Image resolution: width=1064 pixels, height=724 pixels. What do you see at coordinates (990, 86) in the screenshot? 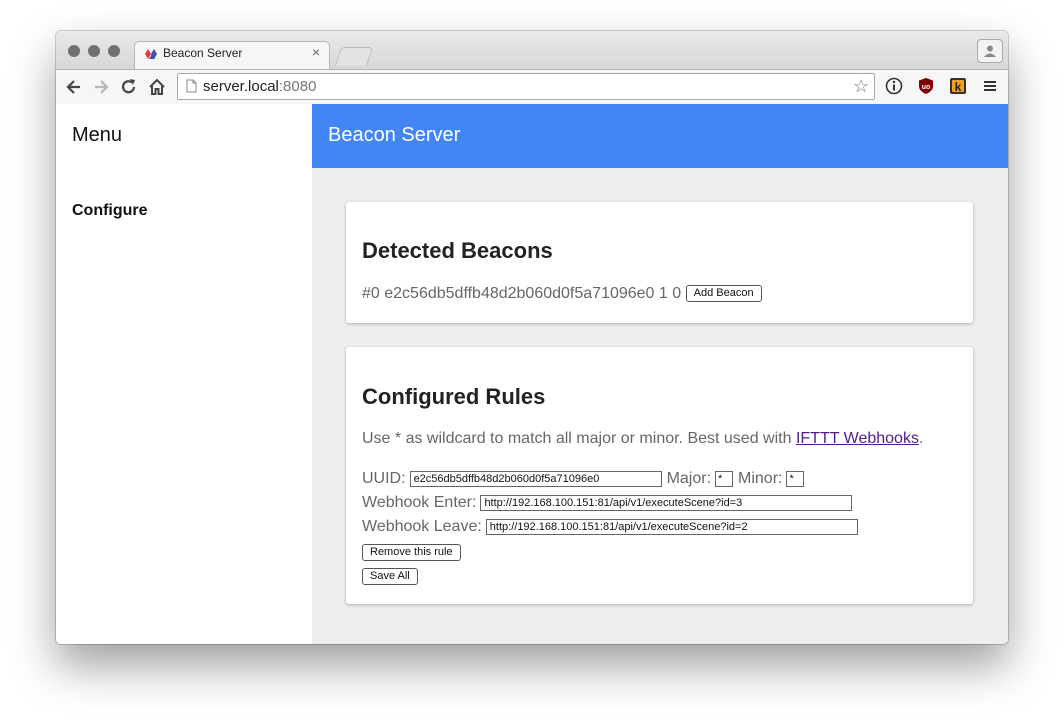
I see `hamburger-menu-icon` at bounding box center [990, 86].